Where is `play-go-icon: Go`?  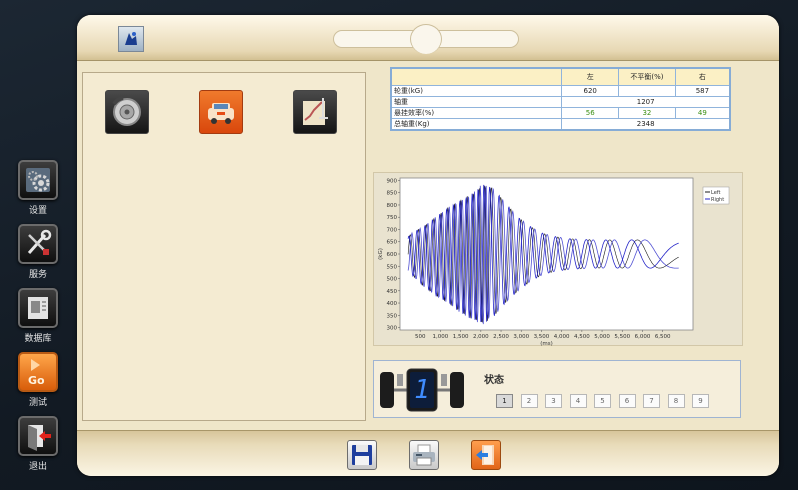 play-go-icon: Go is located at coordinates (38, 372).